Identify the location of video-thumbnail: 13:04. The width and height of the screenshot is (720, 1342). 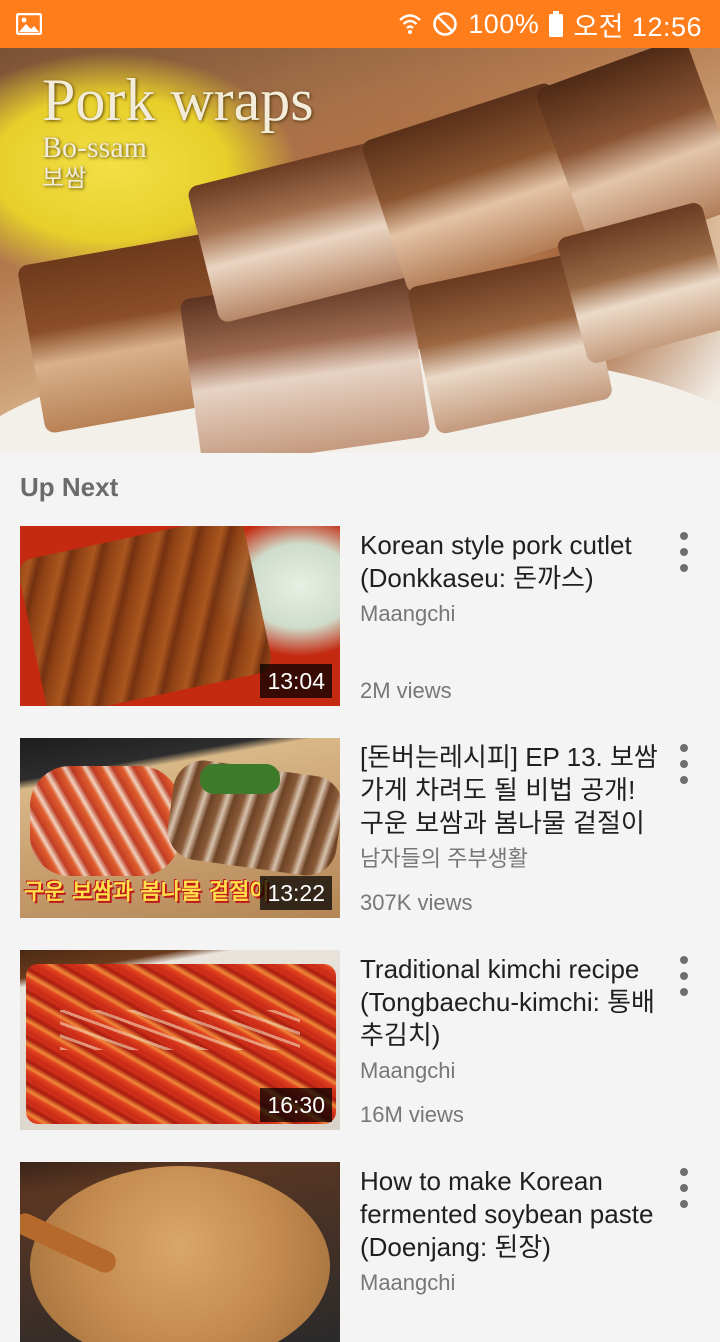
(180, 616).